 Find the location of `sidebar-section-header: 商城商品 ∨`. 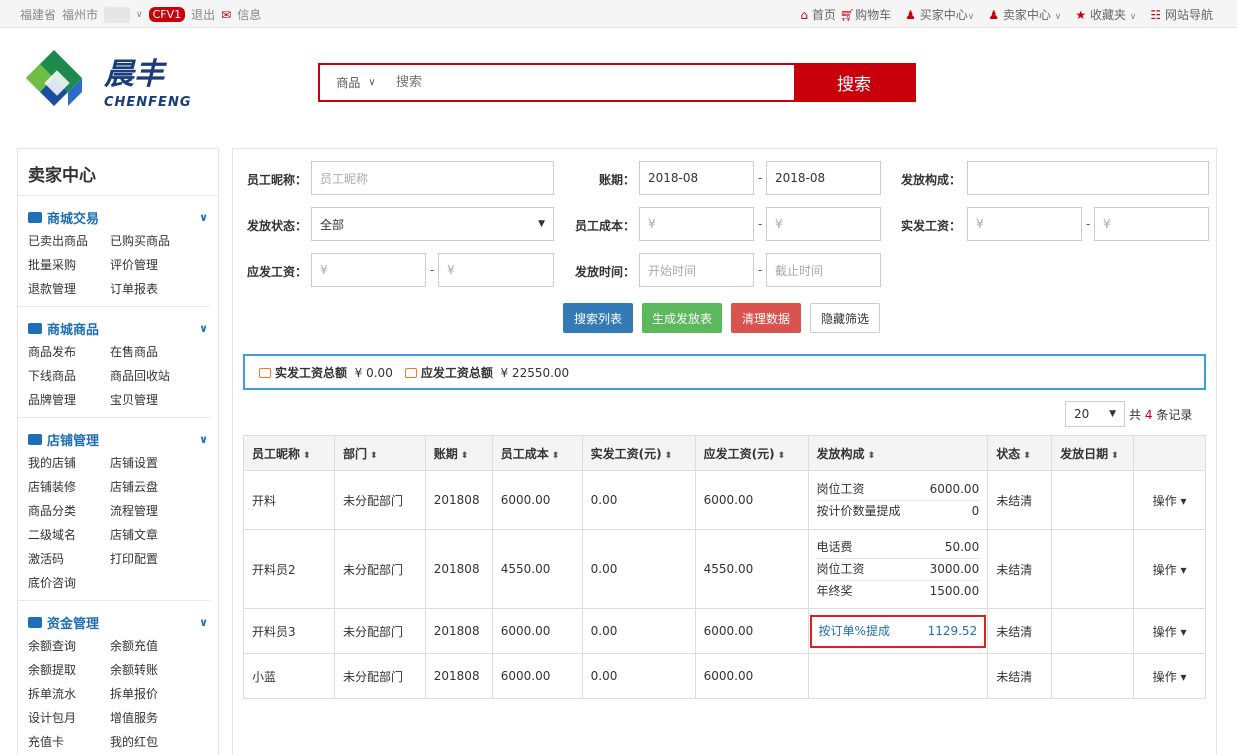

sidebar-section-header: 商城商品 ∨ is located at coordinates (119, 328).